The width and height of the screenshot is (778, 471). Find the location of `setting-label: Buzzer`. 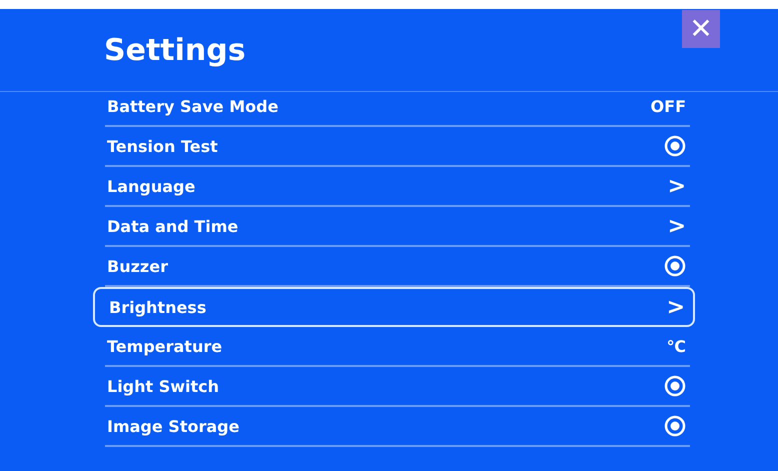

setting-label: Buzzer is located at coordinates (137, 266).